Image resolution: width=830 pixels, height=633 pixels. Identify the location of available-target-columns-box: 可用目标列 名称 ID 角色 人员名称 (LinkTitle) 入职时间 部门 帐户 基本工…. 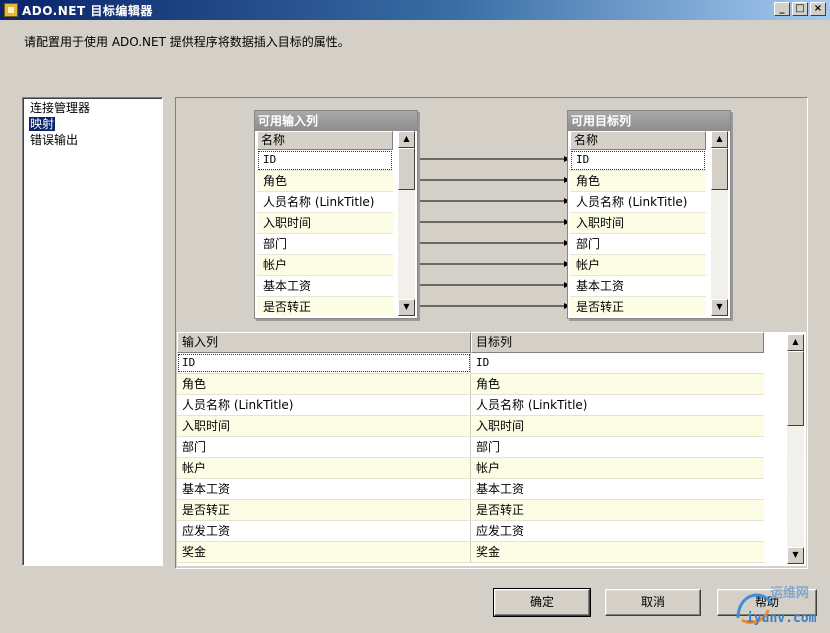
(649, 214).